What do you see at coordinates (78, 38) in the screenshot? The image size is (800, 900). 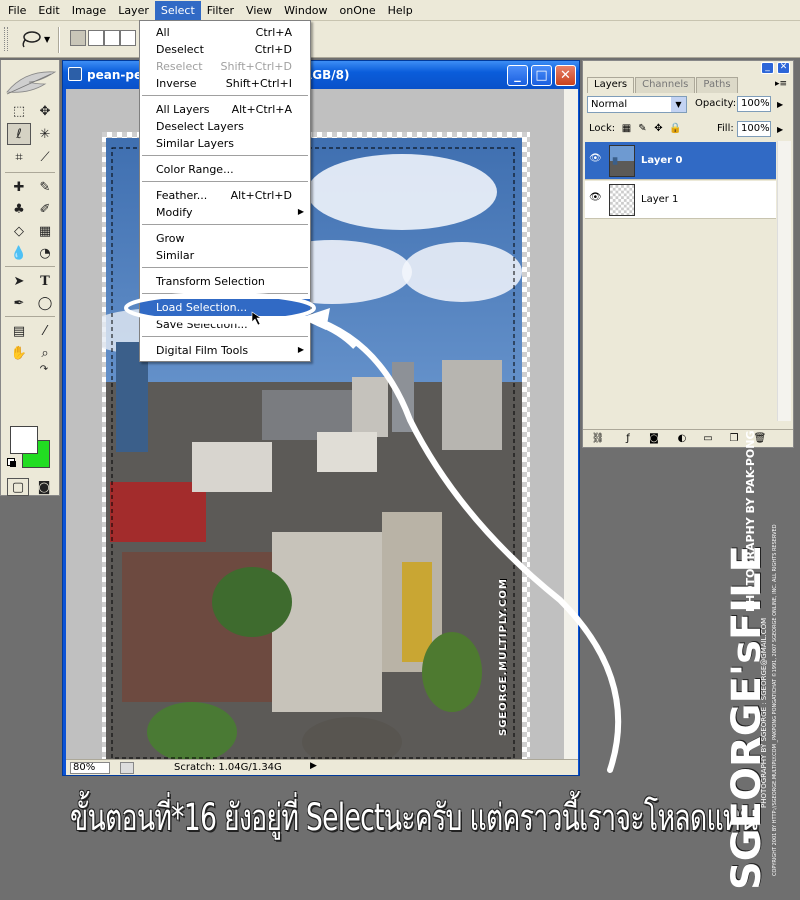 I see `new-selection-icon` at bounding box center [78, 38].